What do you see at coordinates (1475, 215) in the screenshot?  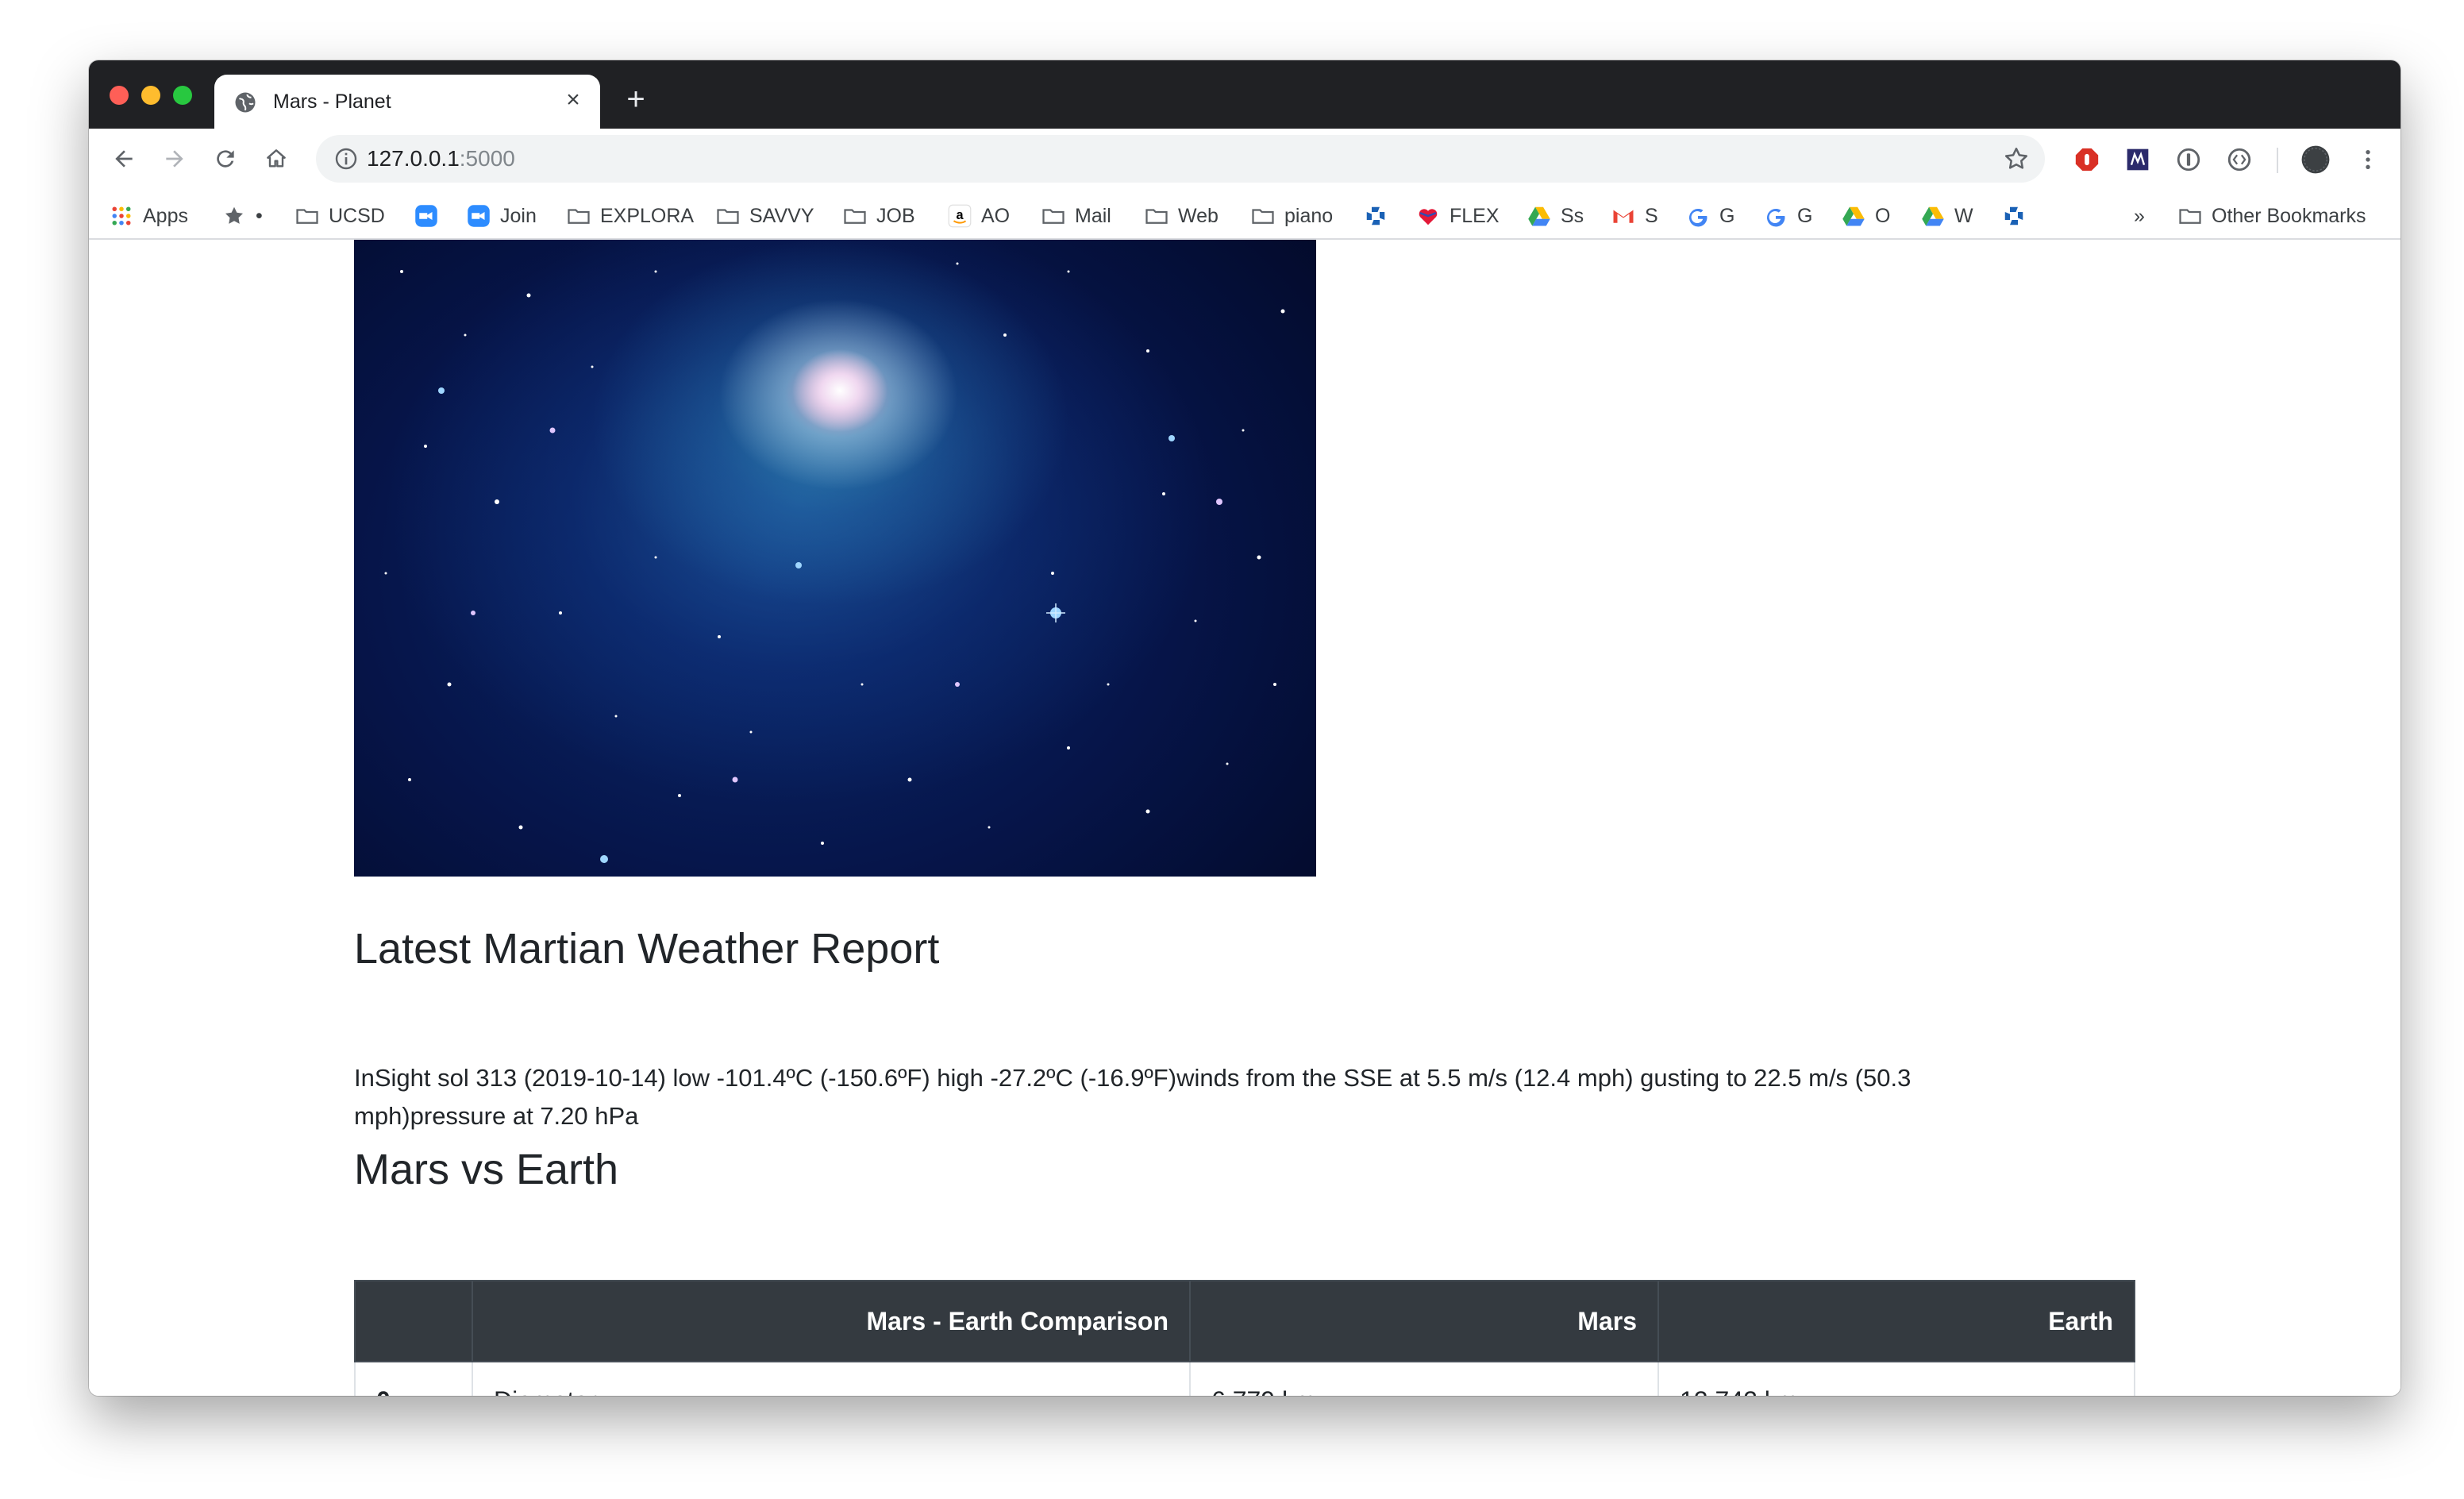 I see `bookmark-label: FLEX` at bounding box center [1475, 215].